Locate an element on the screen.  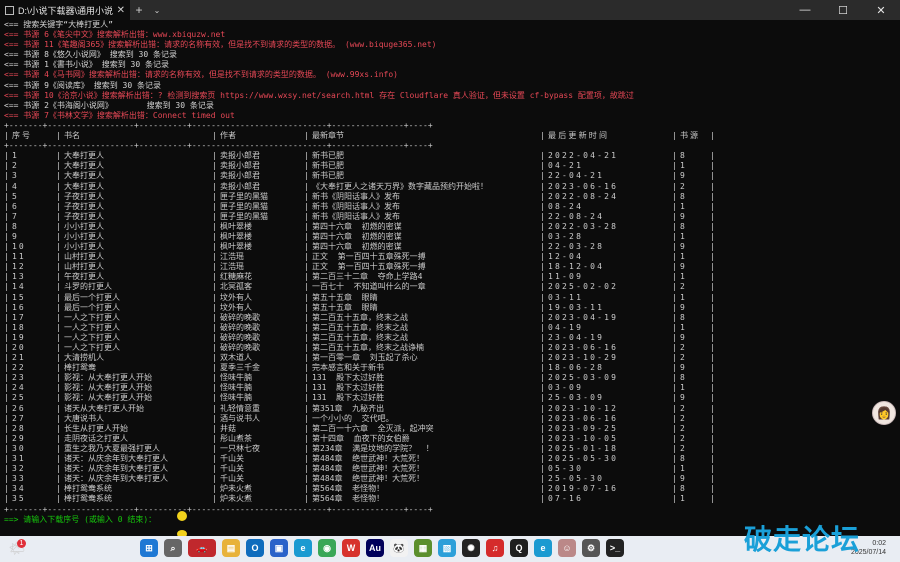
cursor-marker-icon is located at coordinates (182, 516).